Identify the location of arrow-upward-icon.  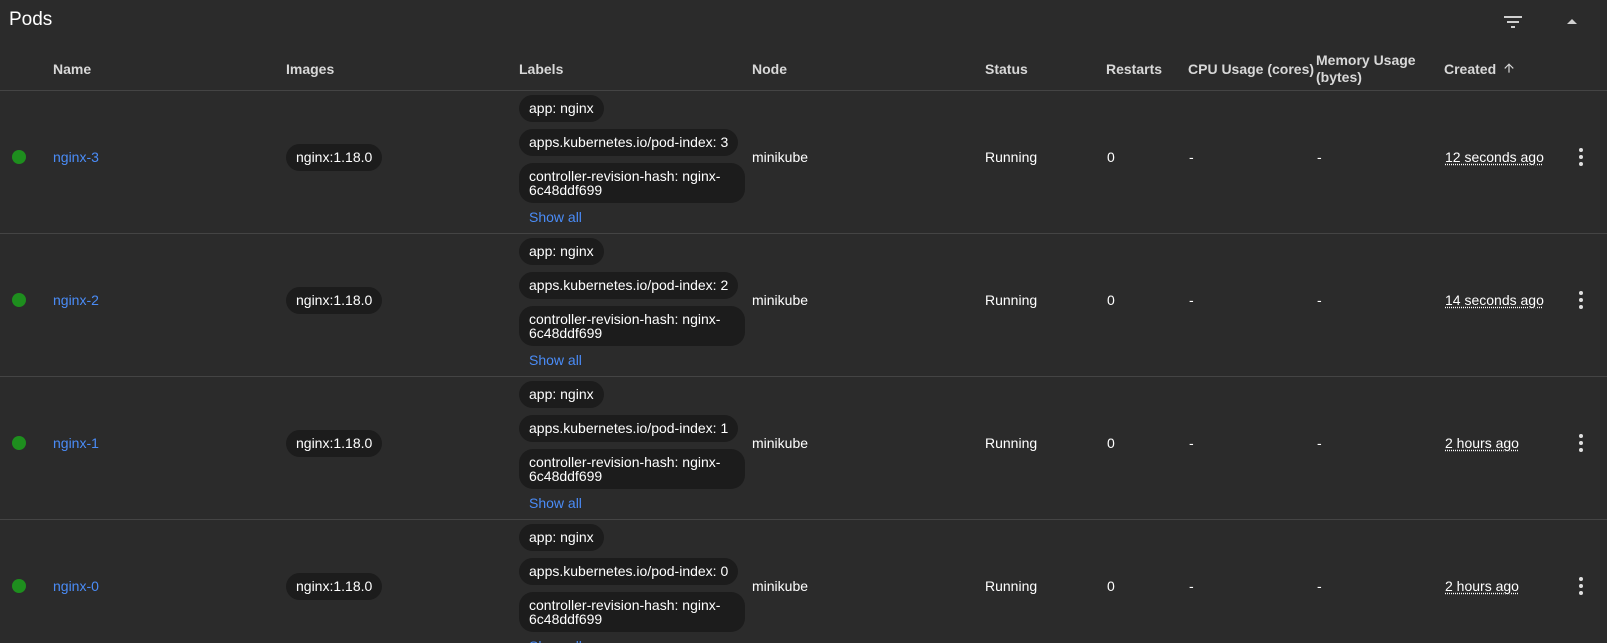
(1509, 70).